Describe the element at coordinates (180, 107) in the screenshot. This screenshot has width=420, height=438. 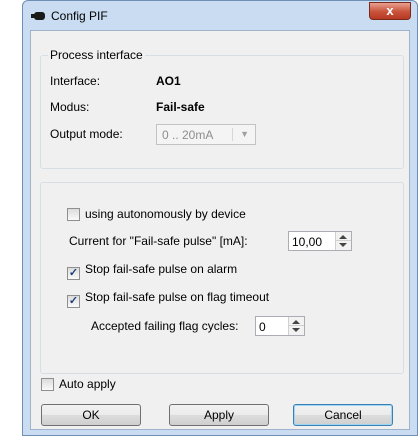
I see `modus-value: Fail-safe` at that location.